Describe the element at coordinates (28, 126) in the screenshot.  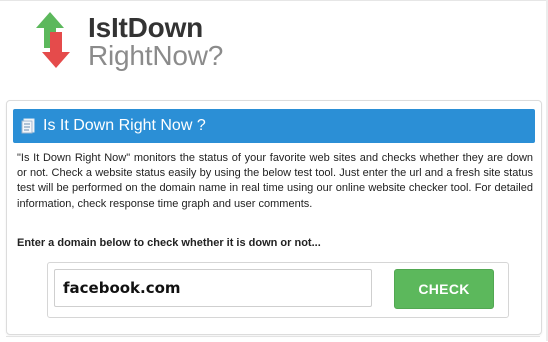
I see `page-icon` at that location.